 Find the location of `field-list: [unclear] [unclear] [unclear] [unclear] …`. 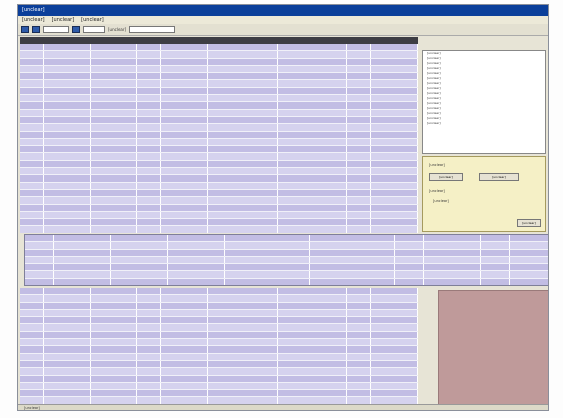

field-list: [unclear] [unclear] [unclear] [unclear] … is located at coordinates (484, 102).